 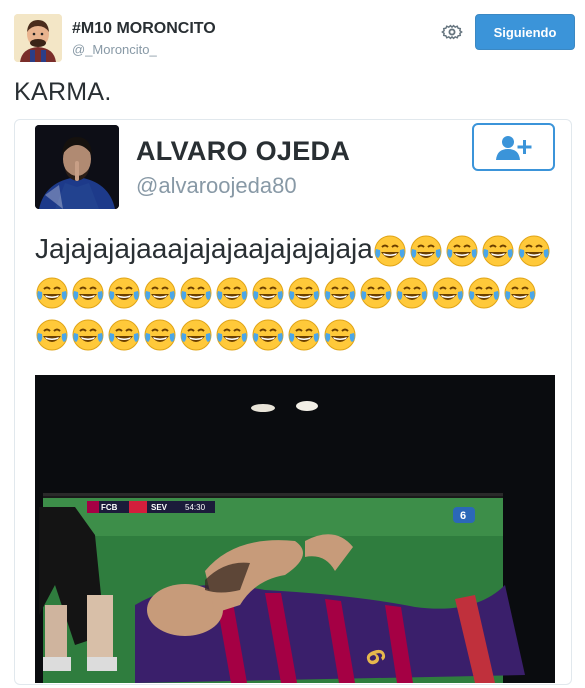 I want to click on quoted-author-name: ALVARO OJEDA, so click(x=243, y=151).